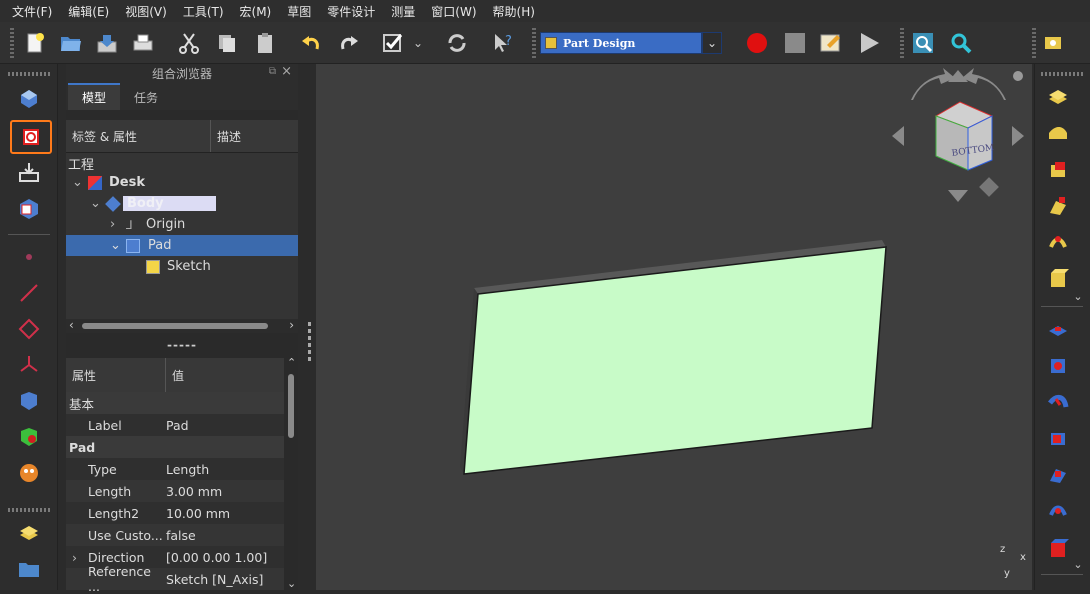 Image resolution: width=1090 pixels, height=594 pixels. What do you see at coordinates (1058, 438) in the screenshot?
I see `subtractive-loft-icon` at bounding box center [1058, 438].